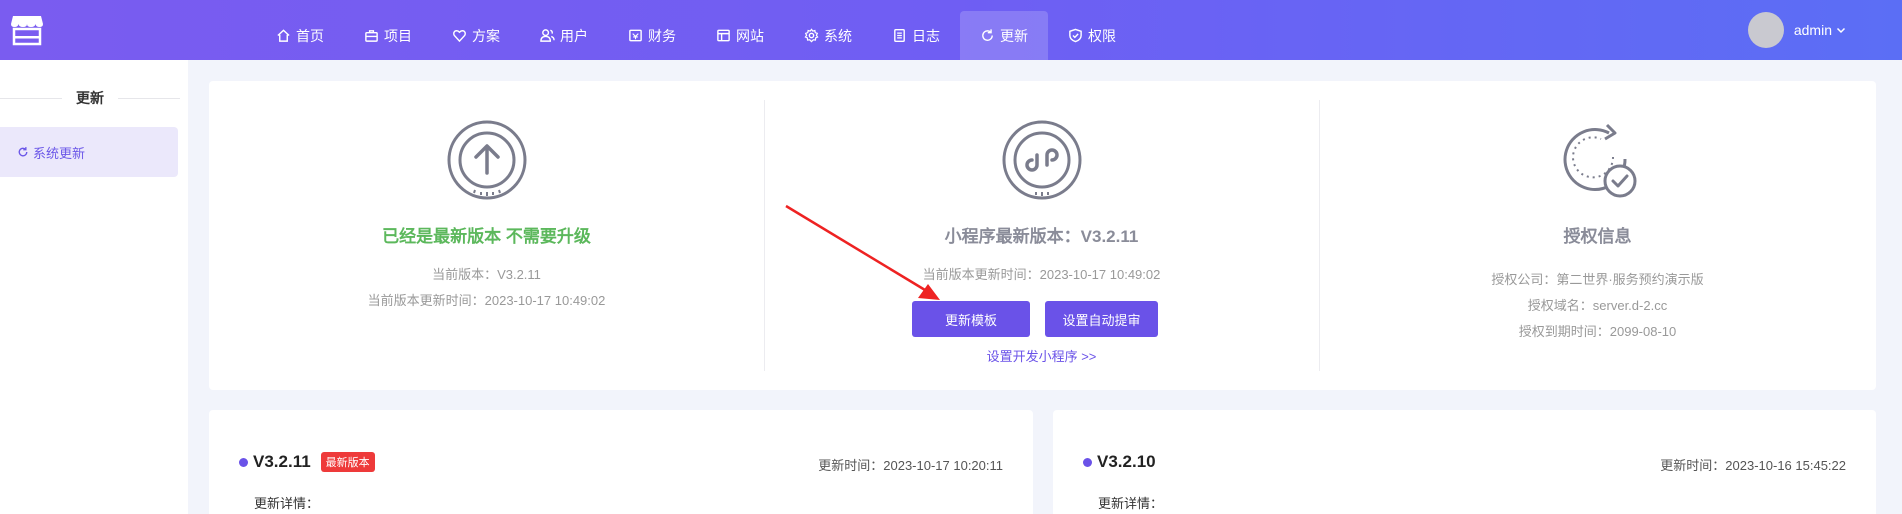 The image size is (1902, 514). I want to click on nav-home-label: 首页, so click(310, 35).